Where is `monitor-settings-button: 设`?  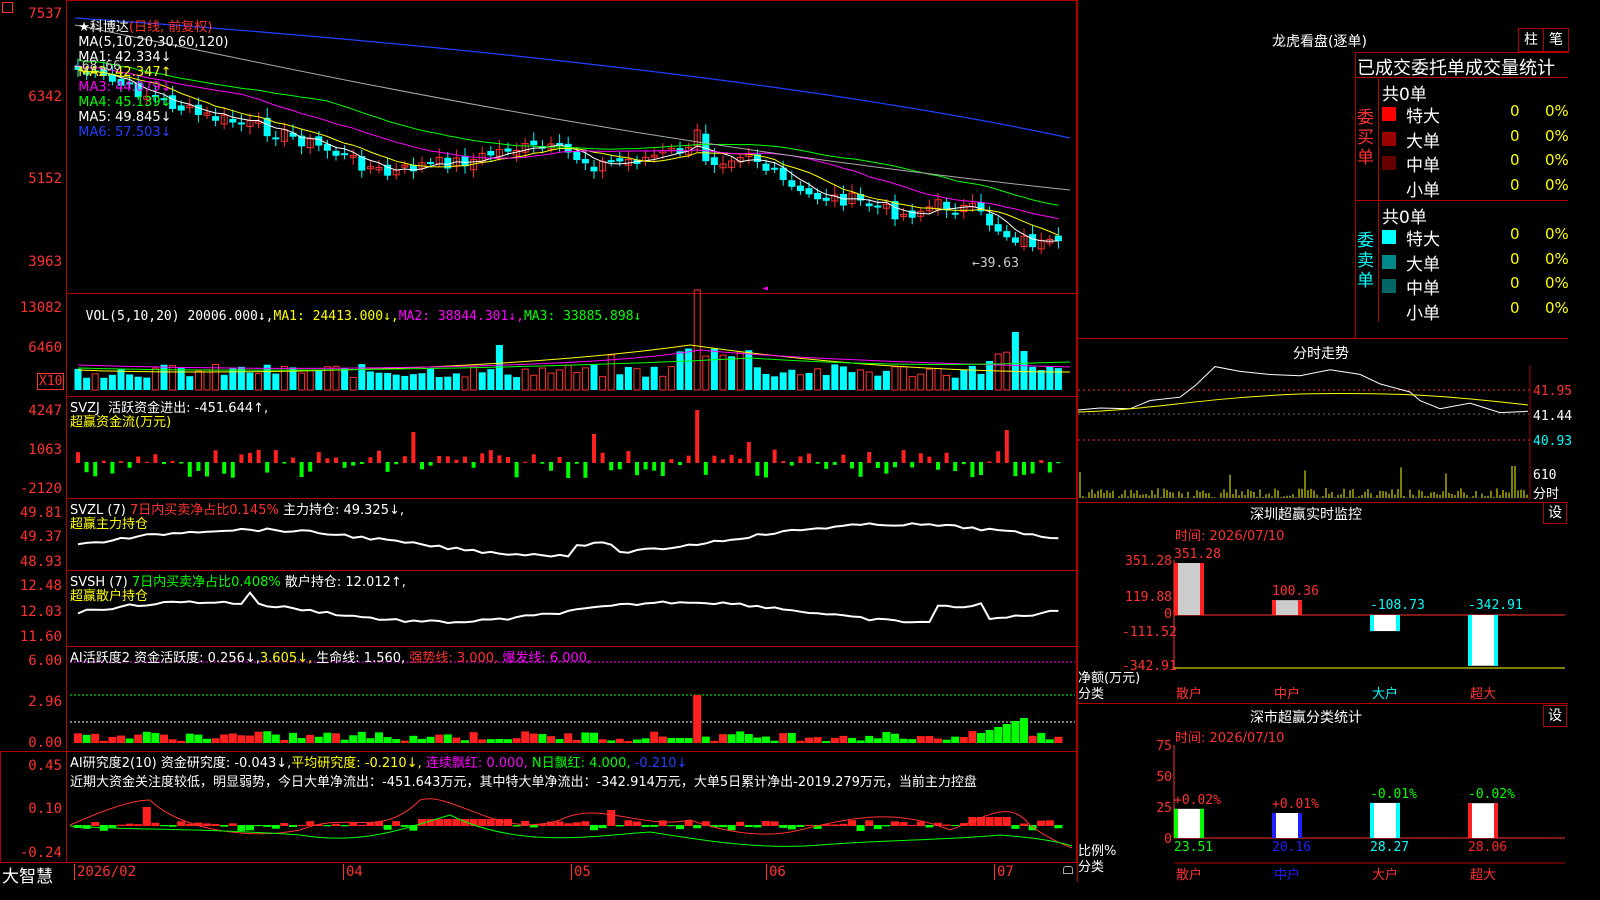 monitor-settings-button: 设 is located at coordinates (1555, 513).